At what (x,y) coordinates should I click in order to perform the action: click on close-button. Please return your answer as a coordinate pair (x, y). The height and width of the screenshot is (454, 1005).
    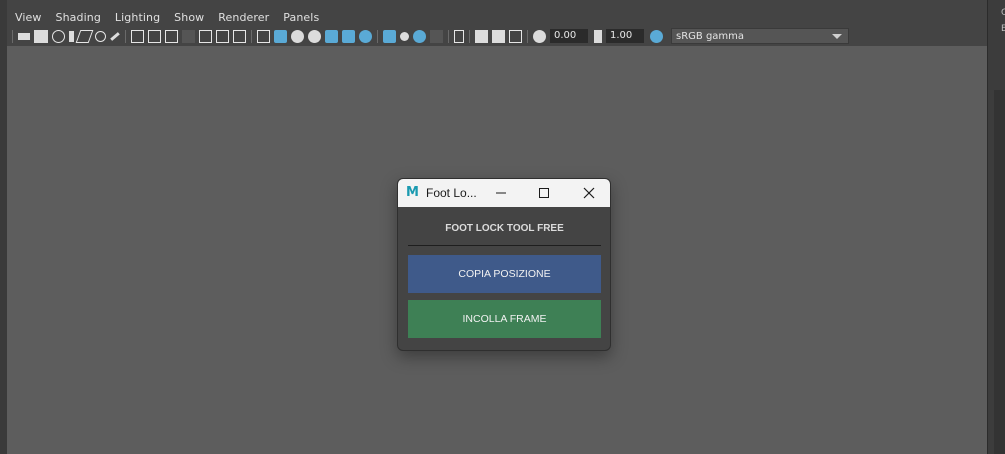
    Looking at the image, I should click on (589, 193).